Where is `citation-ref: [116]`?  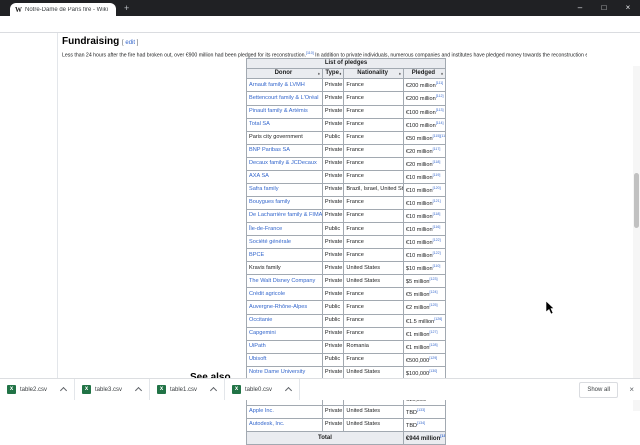
citation-ref: [116] is located at coordinates (437, 227).